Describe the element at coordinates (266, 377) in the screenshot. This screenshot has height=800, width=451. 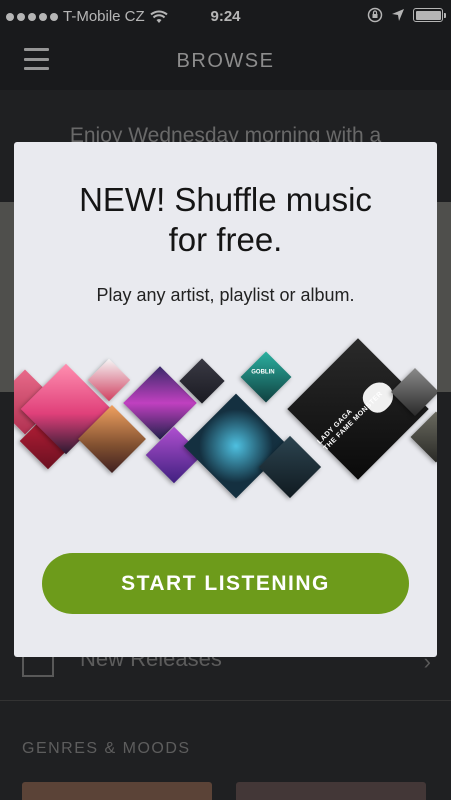
I see `album-art-tile: GOBLIN` at that location.